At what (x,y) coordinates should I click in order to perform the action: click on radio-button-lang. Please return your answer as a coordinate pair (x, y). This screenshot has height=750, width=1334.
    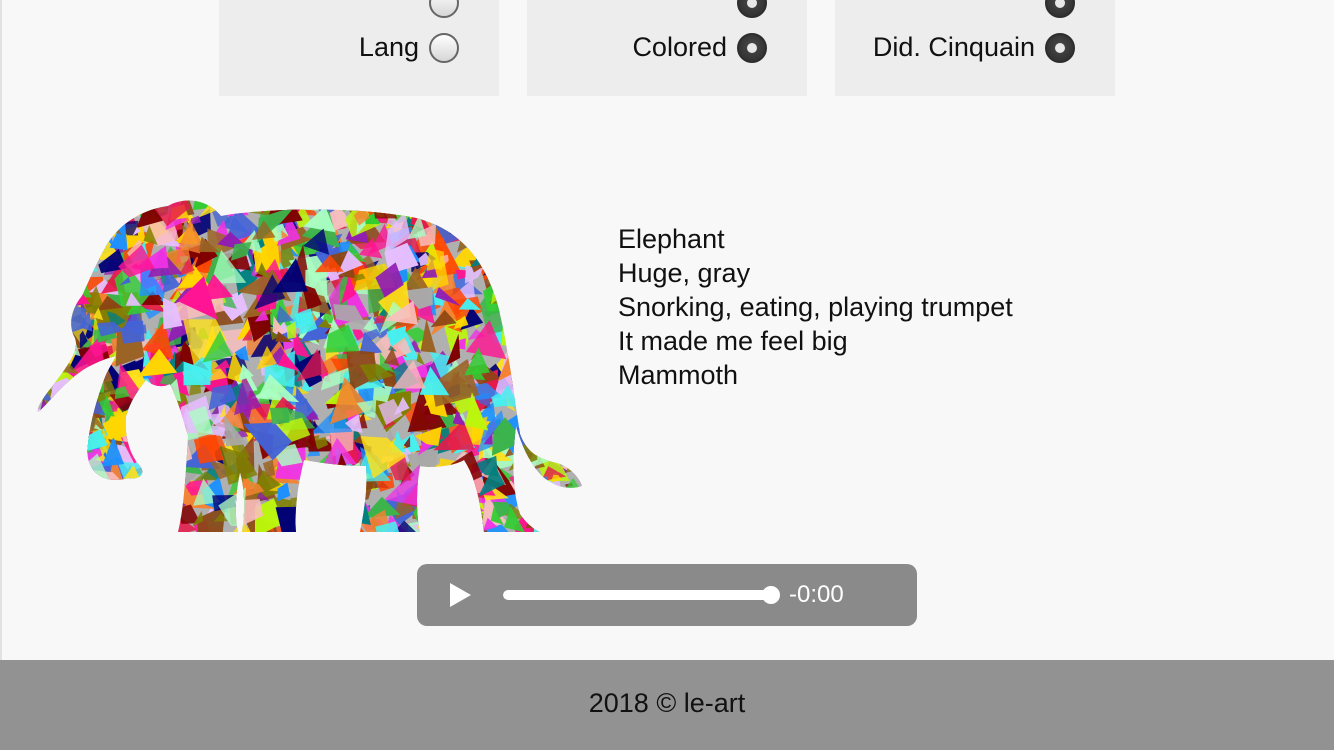
    Looking at the image, I should click on (444, 47).